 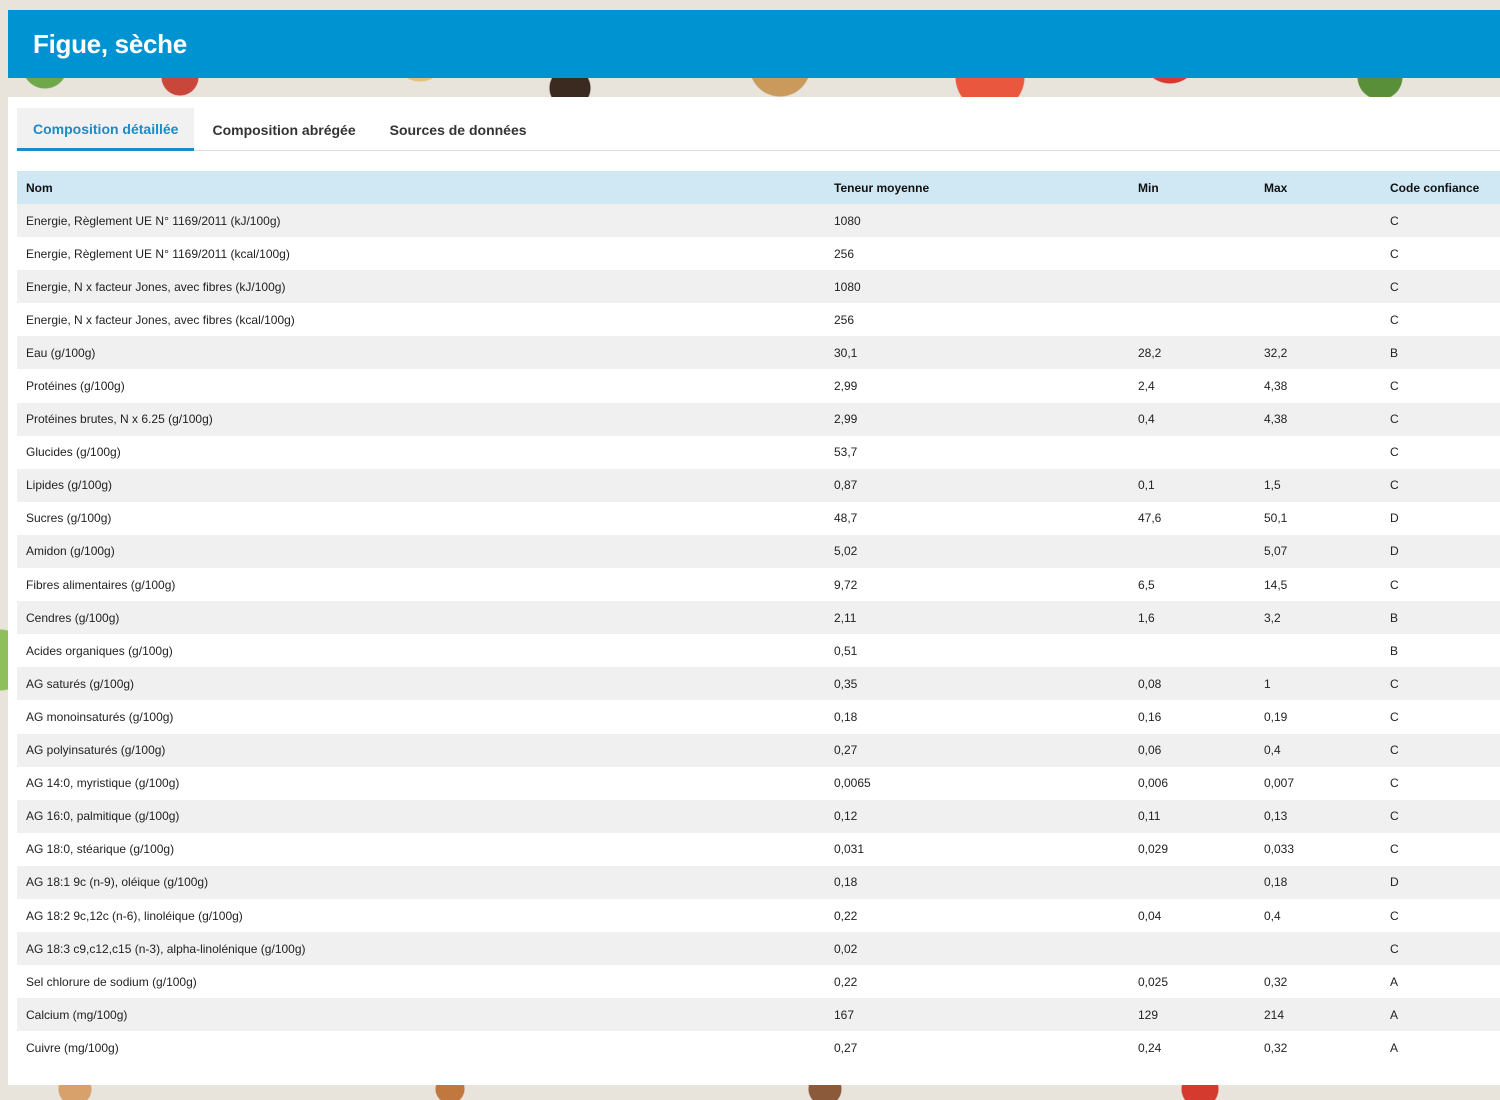 What do you see at coordinates (1276, 1047) in the screenshot?
I see `max-value: 0,32` at bounding box center [1276, 1047].